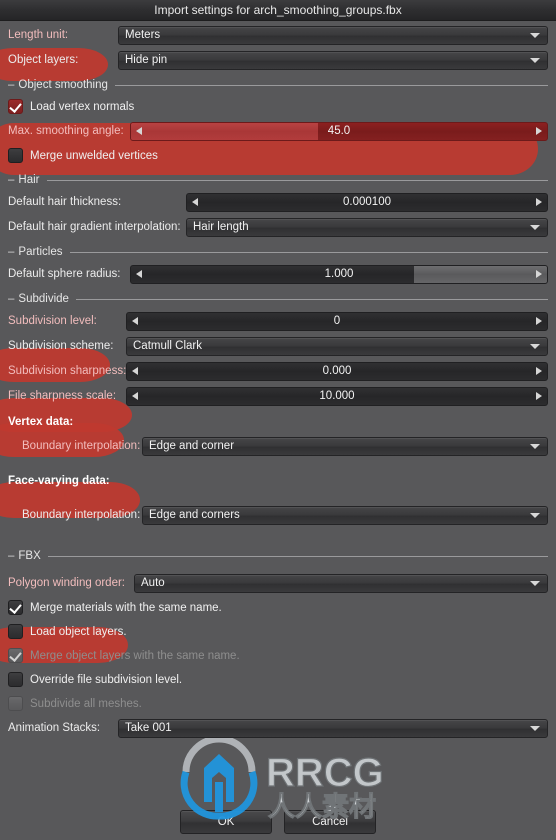  What do you see at coordinates (333, 35) in the screenshot?
I see `length-unit-dropdown: Meters` at bounding box center [333, 35].